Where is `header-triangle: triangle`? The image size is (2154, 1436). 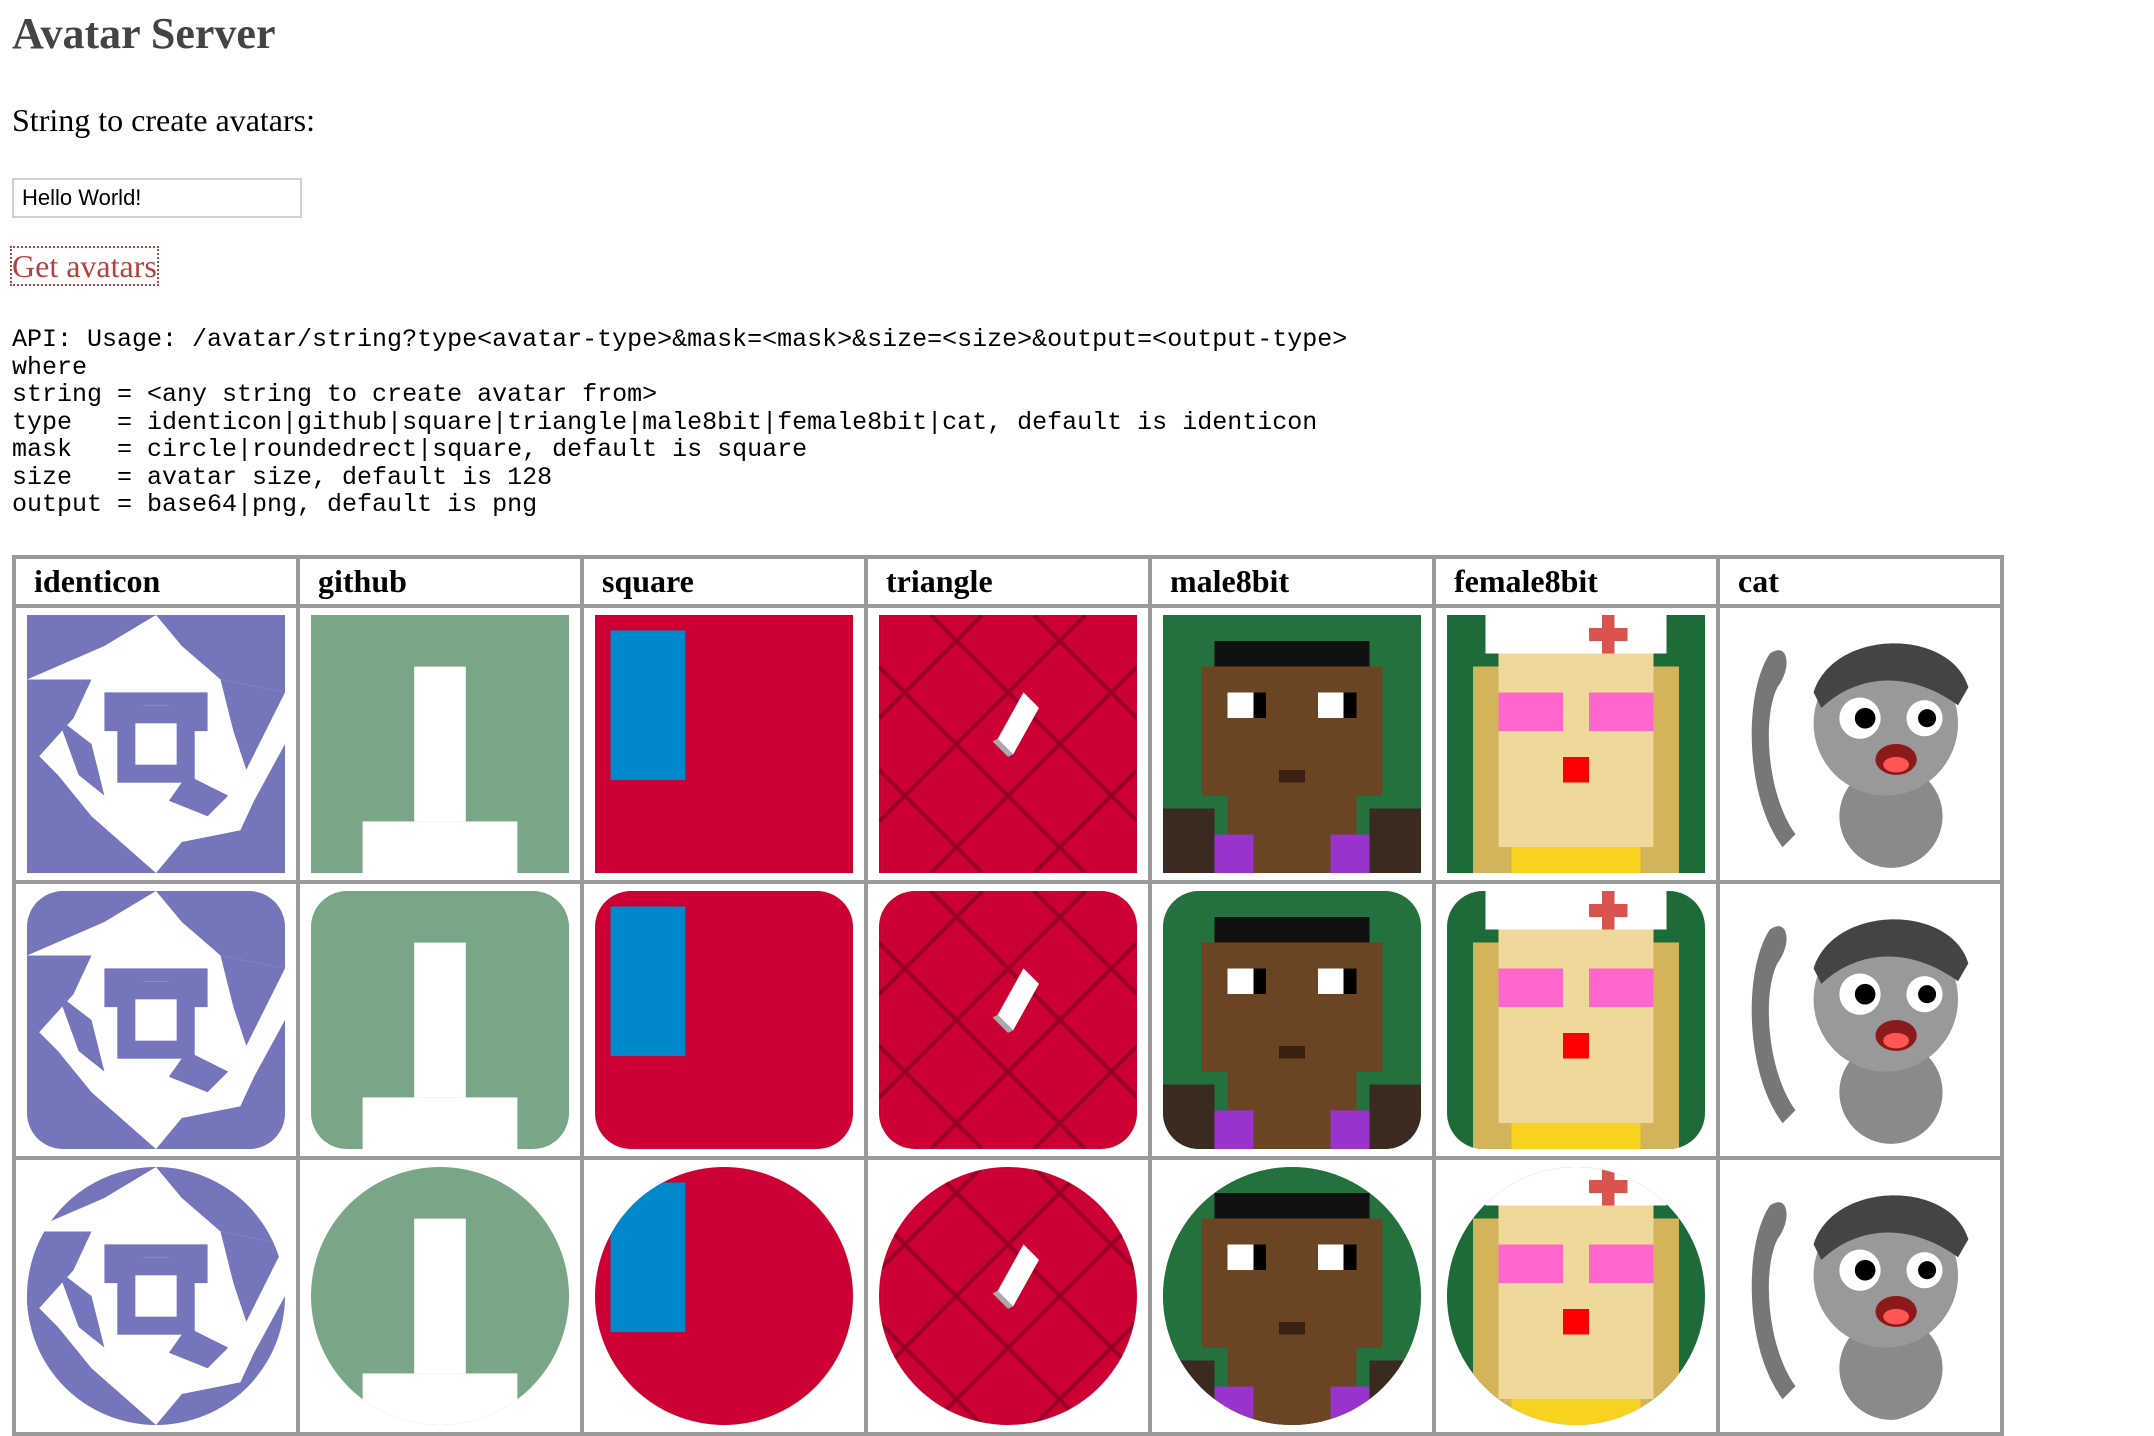 header-triangle: triangle is located at coordinates (1008, 581).